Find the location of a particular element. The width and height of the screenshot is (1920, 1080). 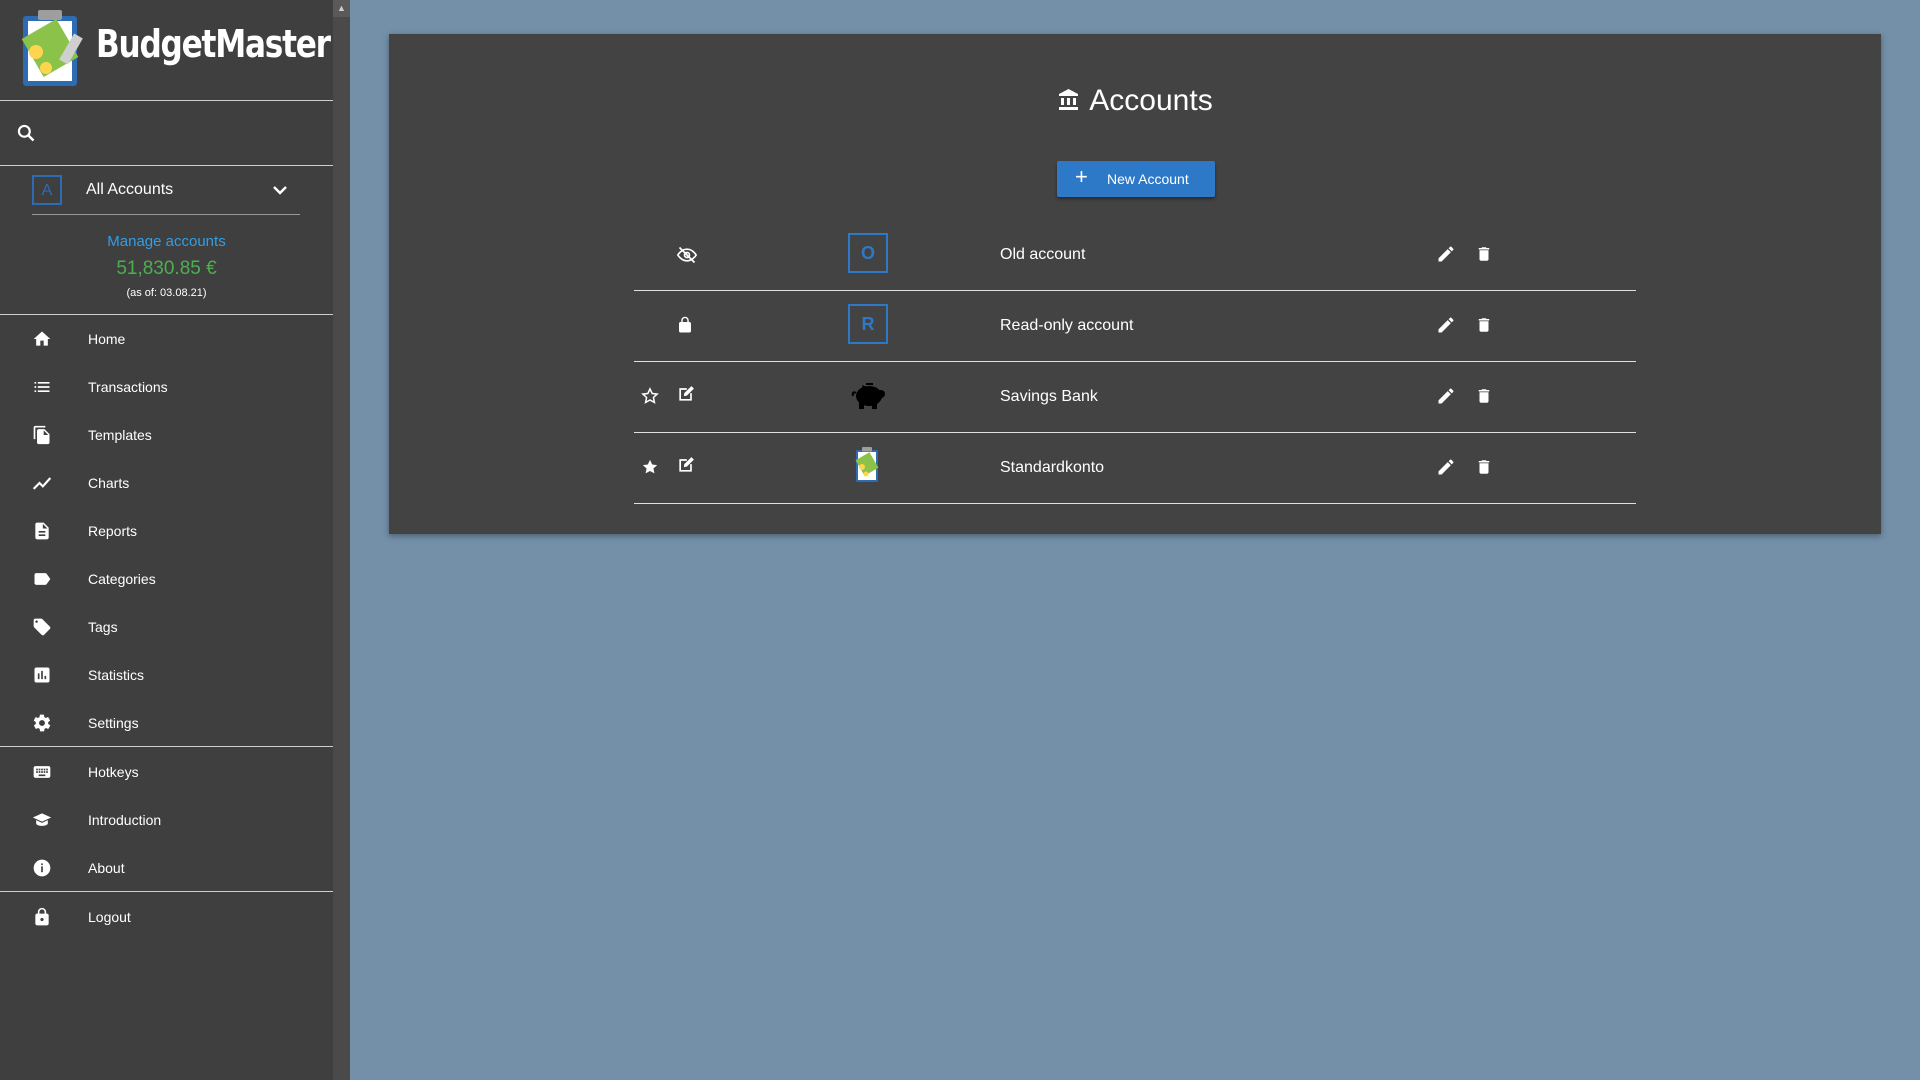

account-name: Read-only account is located at coordinates (1067, 325).